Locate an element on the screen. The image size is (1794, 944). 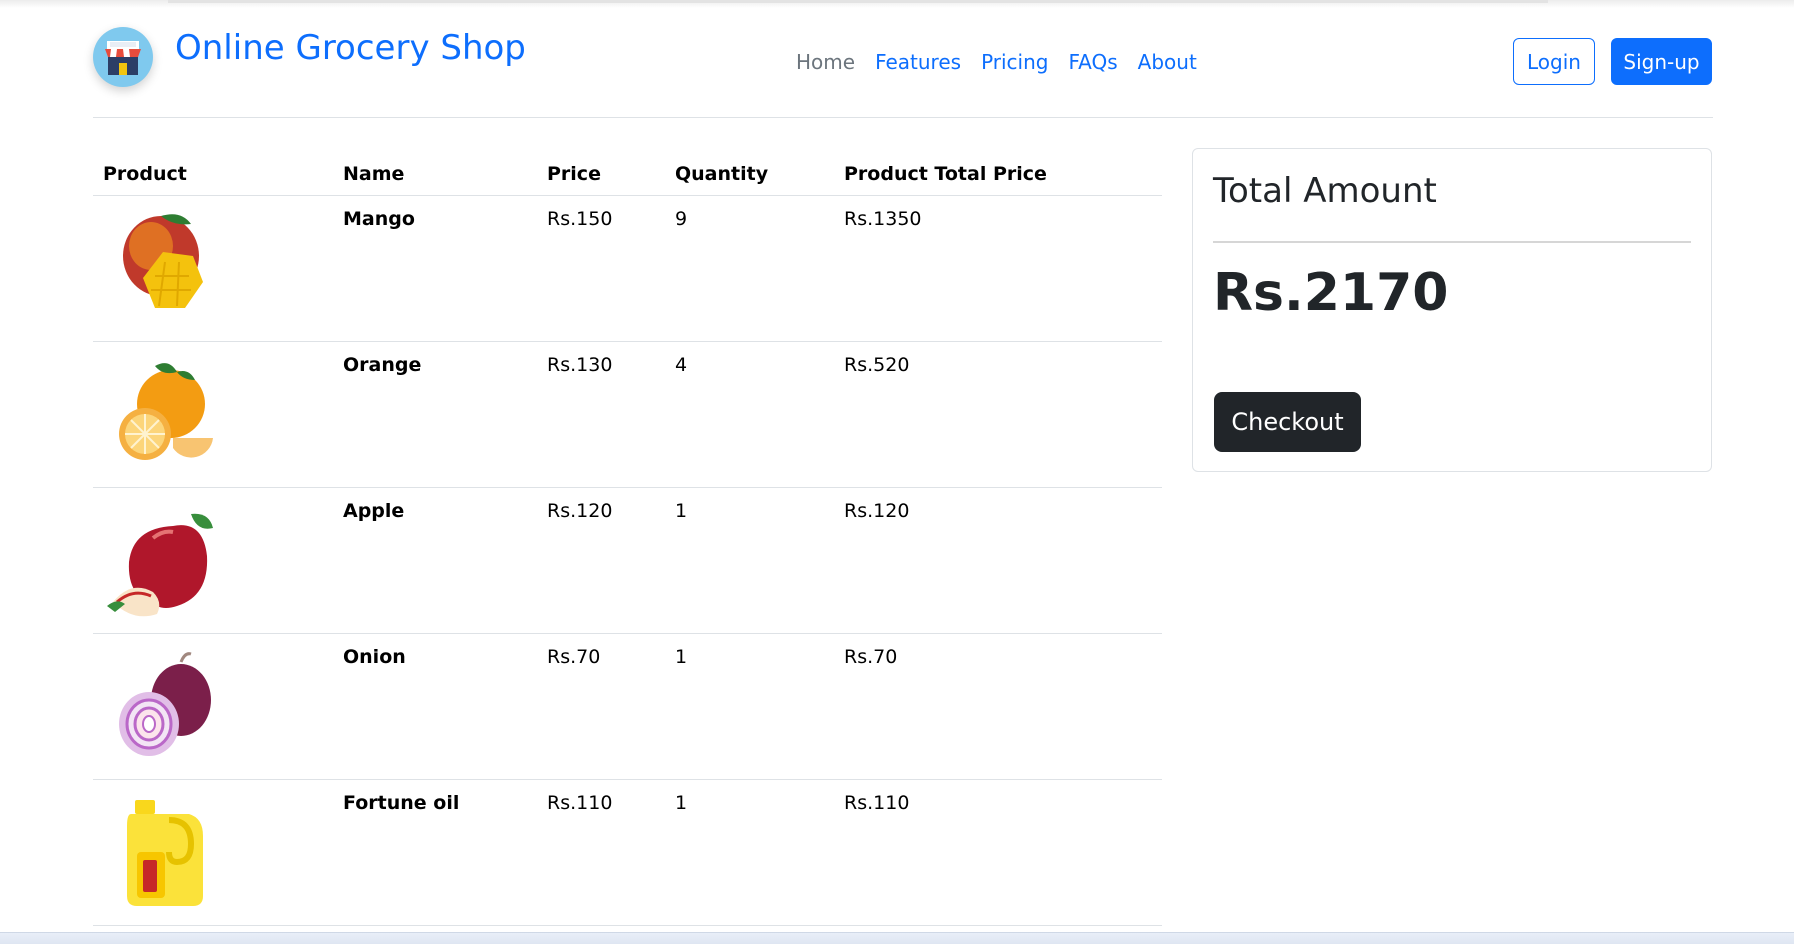
brand-title: Online Grocery Shop is located at coordinates (350, 48).